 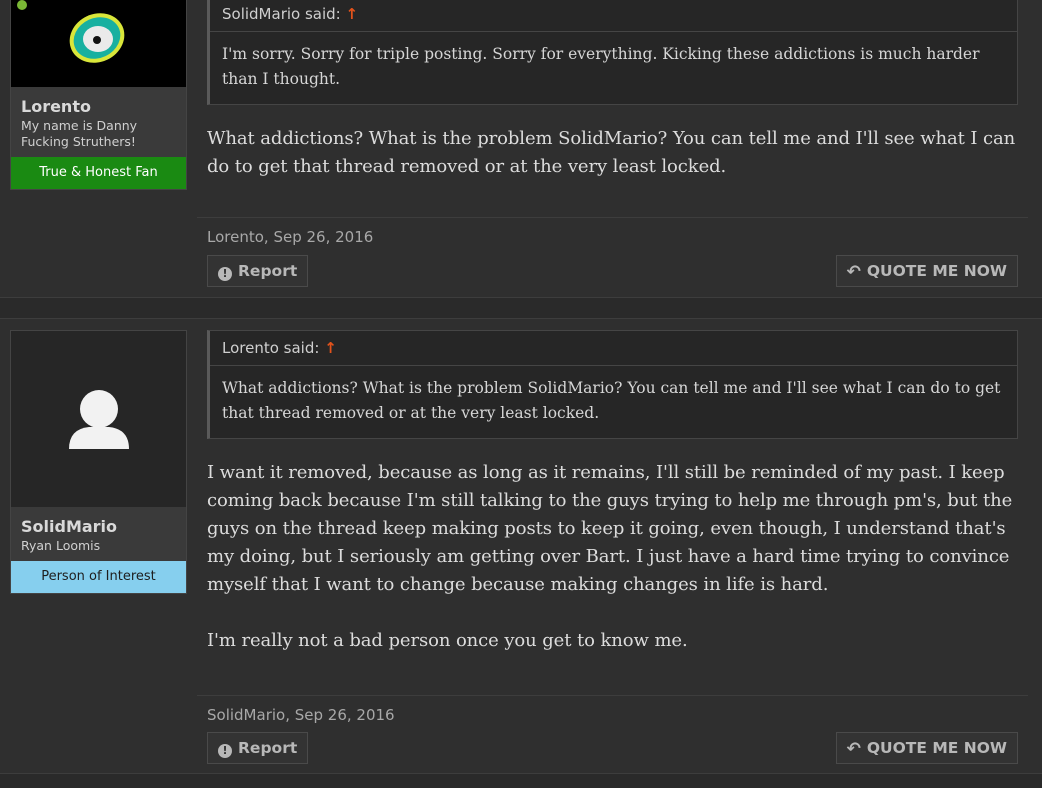 I want to click on user-banner: True & Honest Fan, so click(x=98, y=173).